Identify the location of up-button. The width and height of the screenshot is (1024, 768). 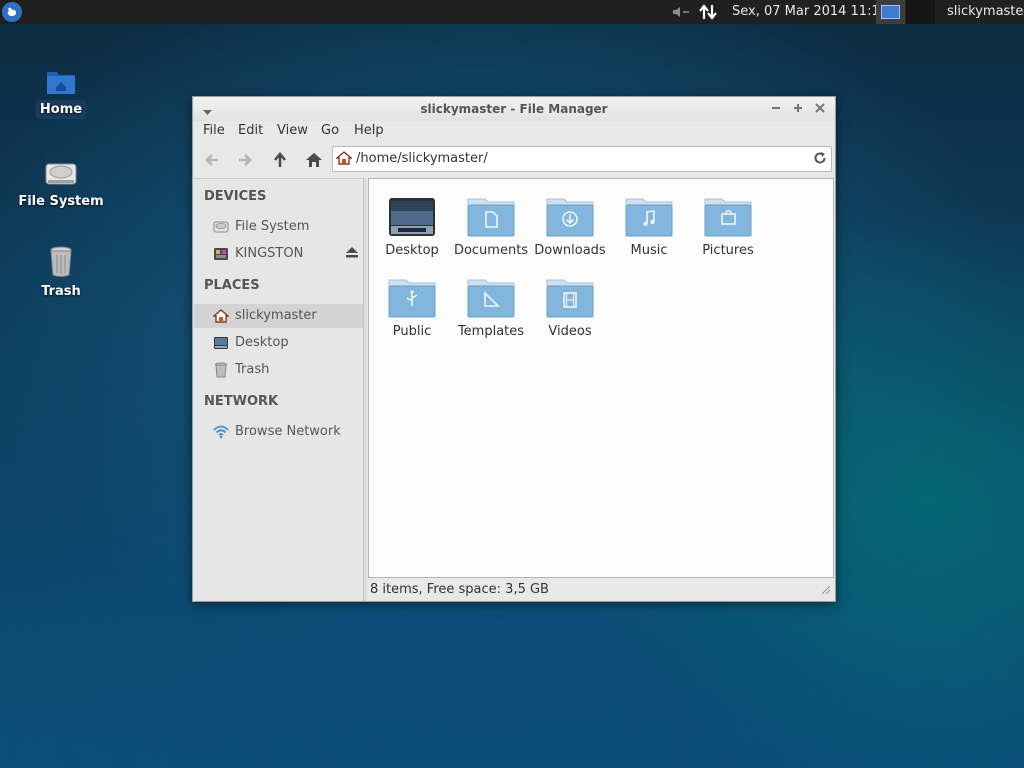
(280, 160).